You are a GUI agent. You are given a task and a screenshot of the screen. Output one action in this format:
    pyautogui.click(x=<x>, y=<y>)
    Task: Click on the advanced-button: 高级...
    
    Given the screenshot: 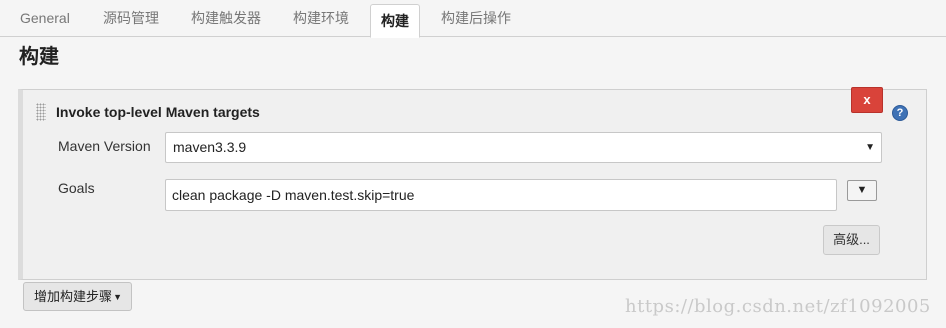 What is the action you would take?
    pyautogui.click(x=851, y=240)
    